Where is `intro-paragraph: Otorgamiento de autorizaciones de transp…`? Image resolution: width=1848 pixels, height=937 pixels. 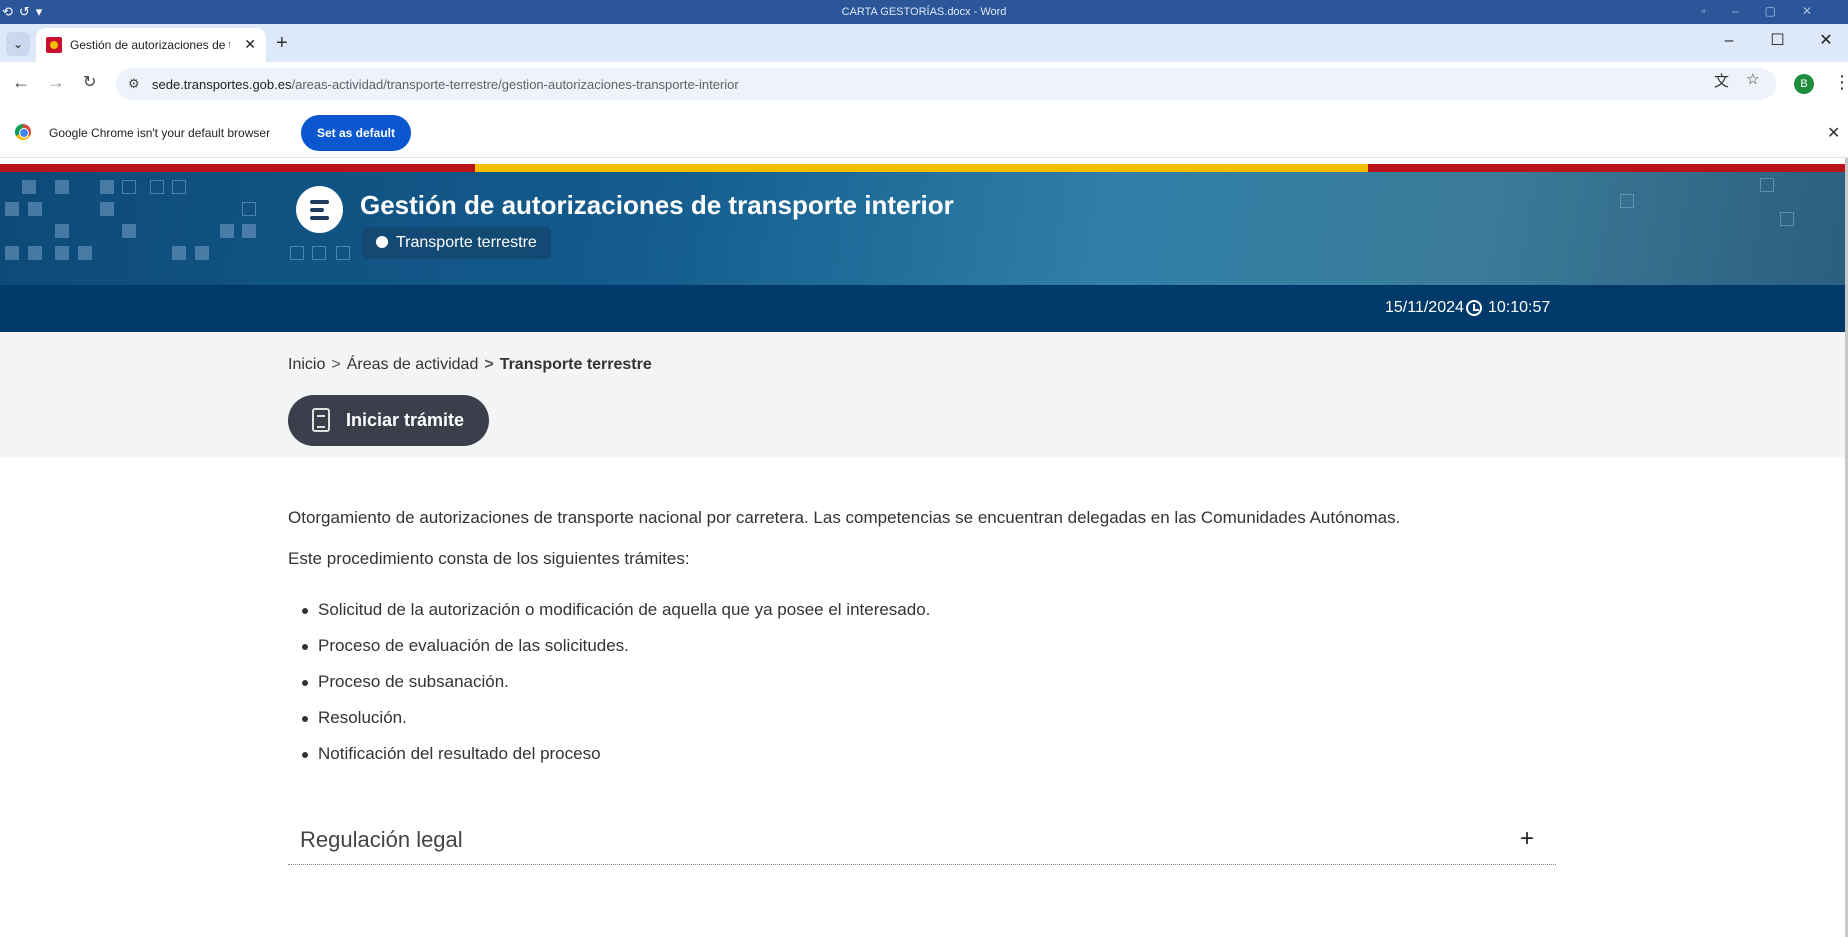 intro-paragraph: Otorgamiento de autorizaciones de transp… is located at coordinates (844, 517).